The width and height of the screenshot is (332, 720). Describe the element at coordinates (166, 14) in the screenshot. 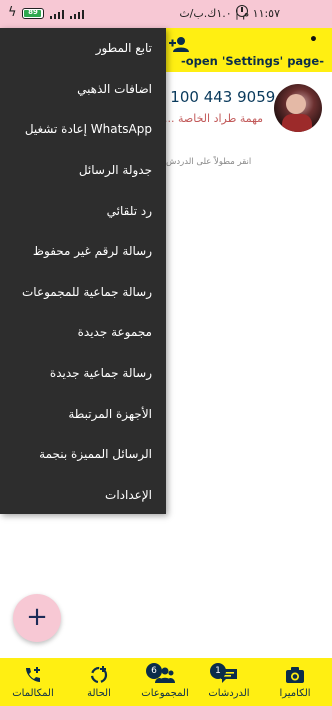

I see `status-bar: ϟ 89 ١١:٥٧ م | ١.٠ك.ب/ث` at that location.